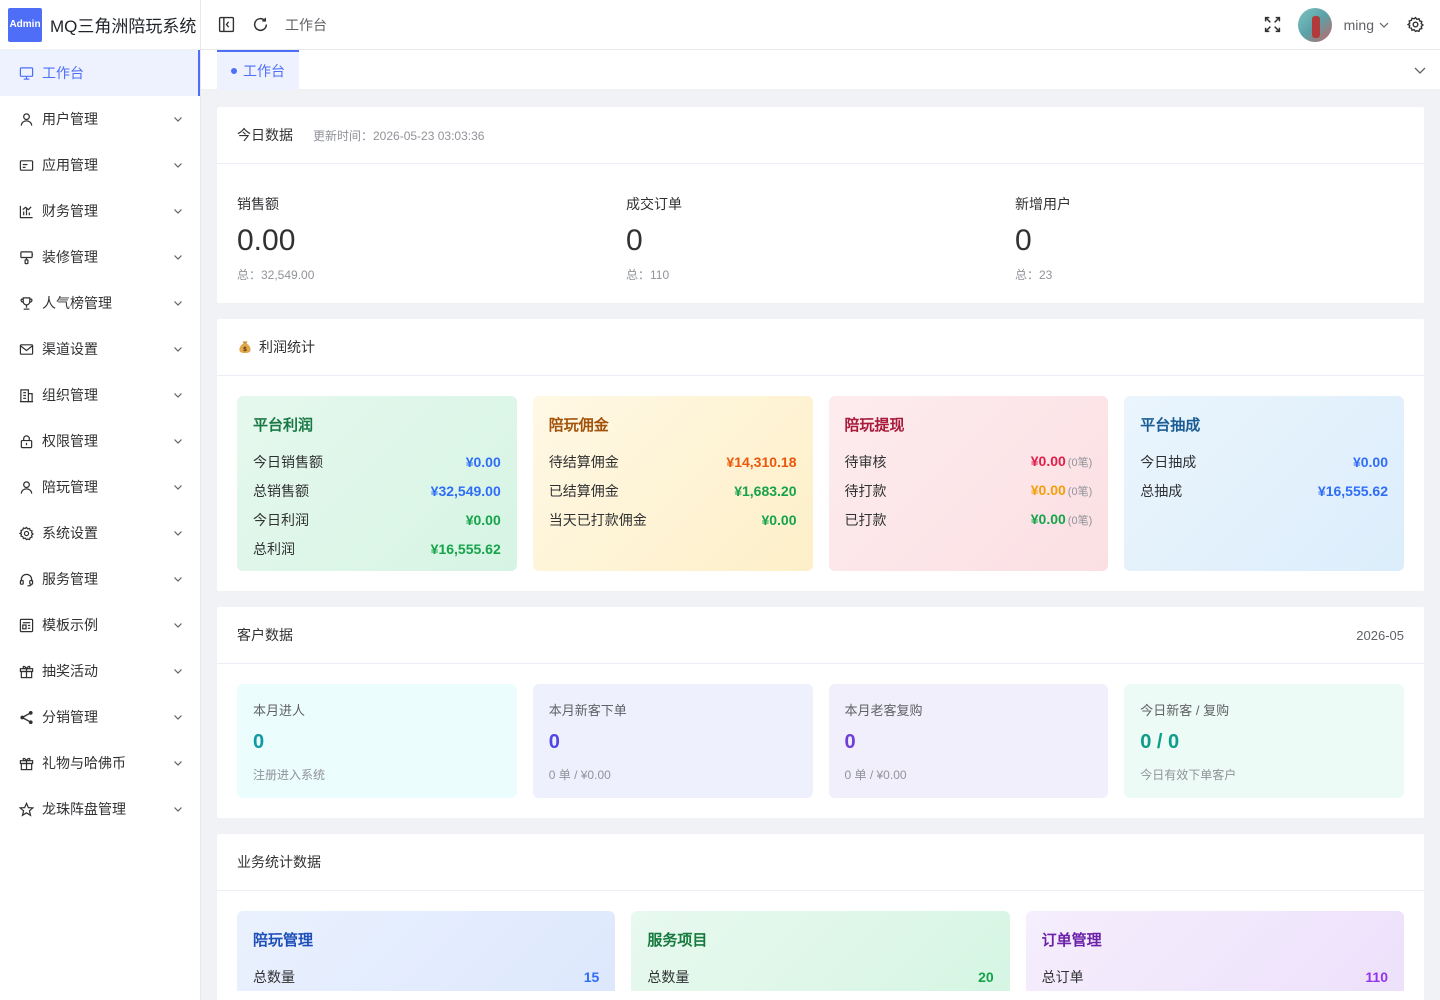 Image resolution: width=1440 pixels, height=1000 pixels. What do you see at coordinates (289, 775) in the screenshot?
I see `customer-sub: 注册进入系统` at bounding box center [289, 775].